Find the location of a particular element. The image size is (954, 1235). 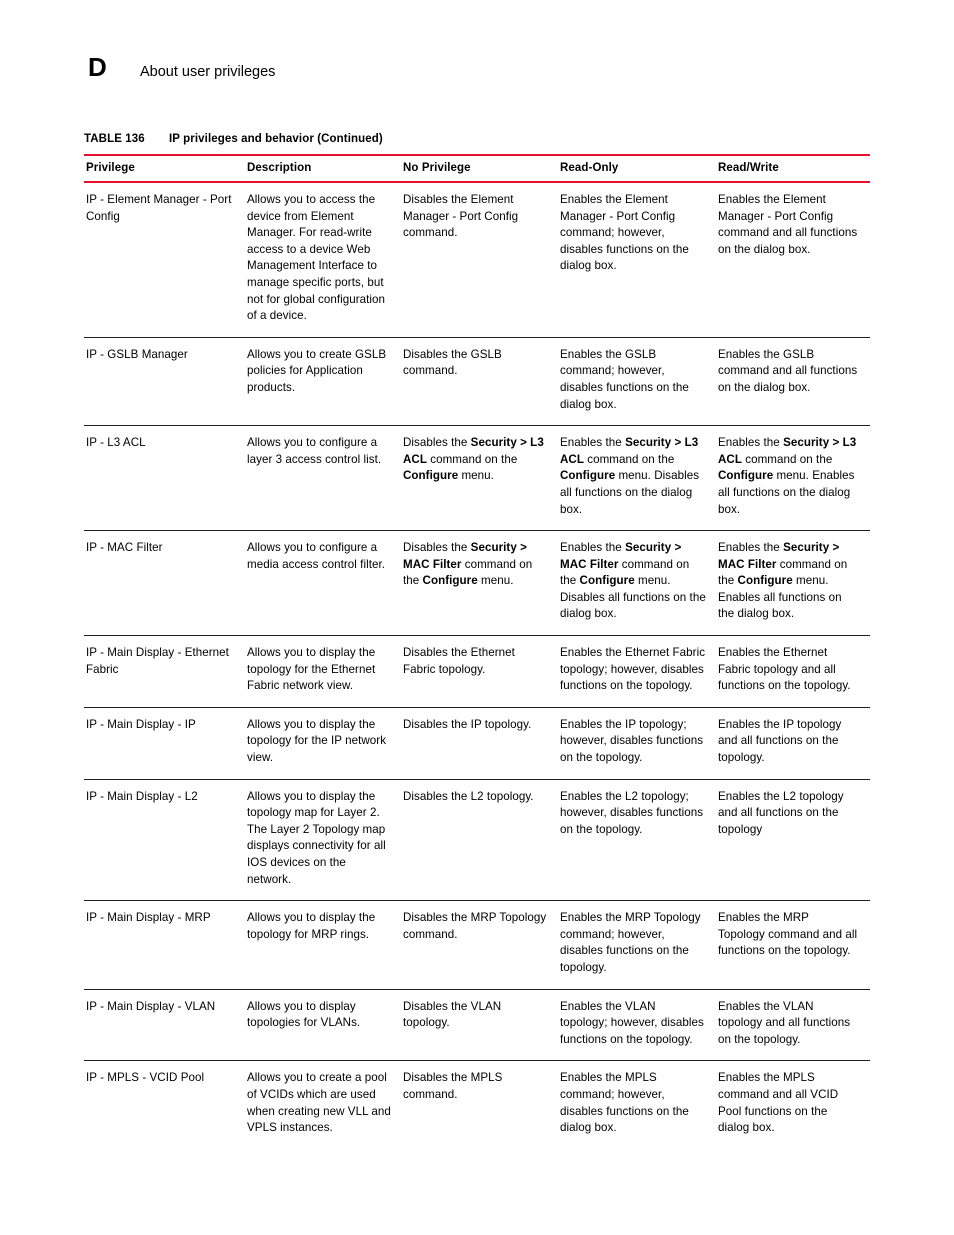

page-running-header: D About user privileges is located at coordinates (181, 67).